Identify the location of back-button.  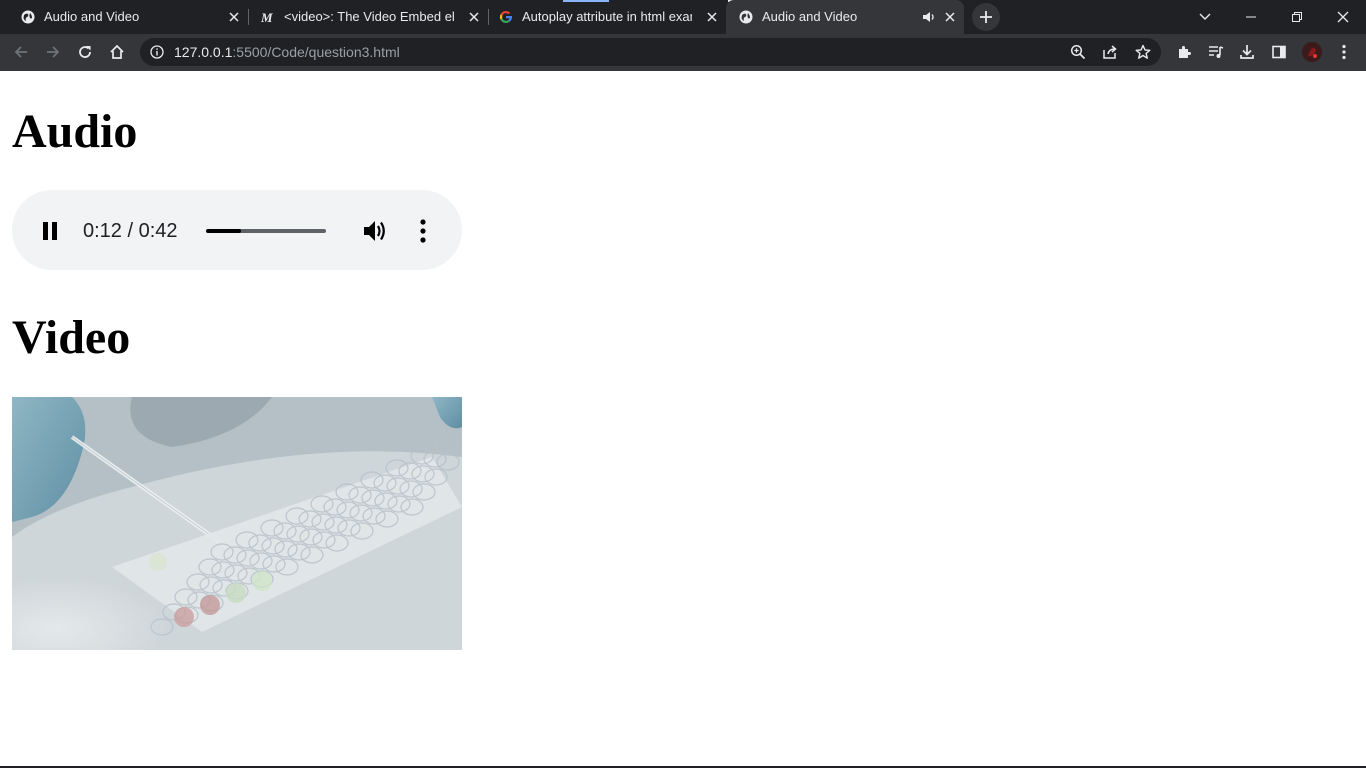
(21, 52).